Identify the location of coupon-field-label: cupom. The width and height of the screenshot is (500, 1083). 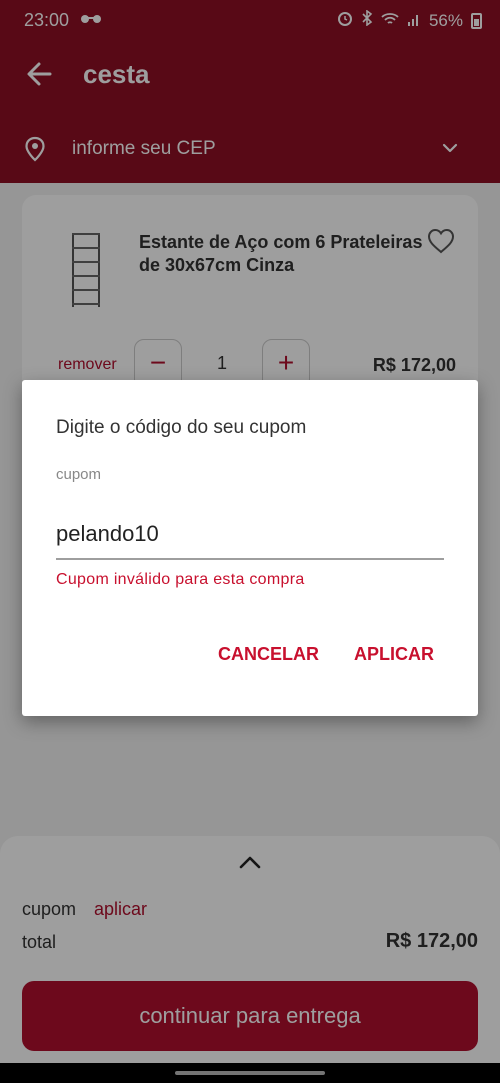
(79, 474).